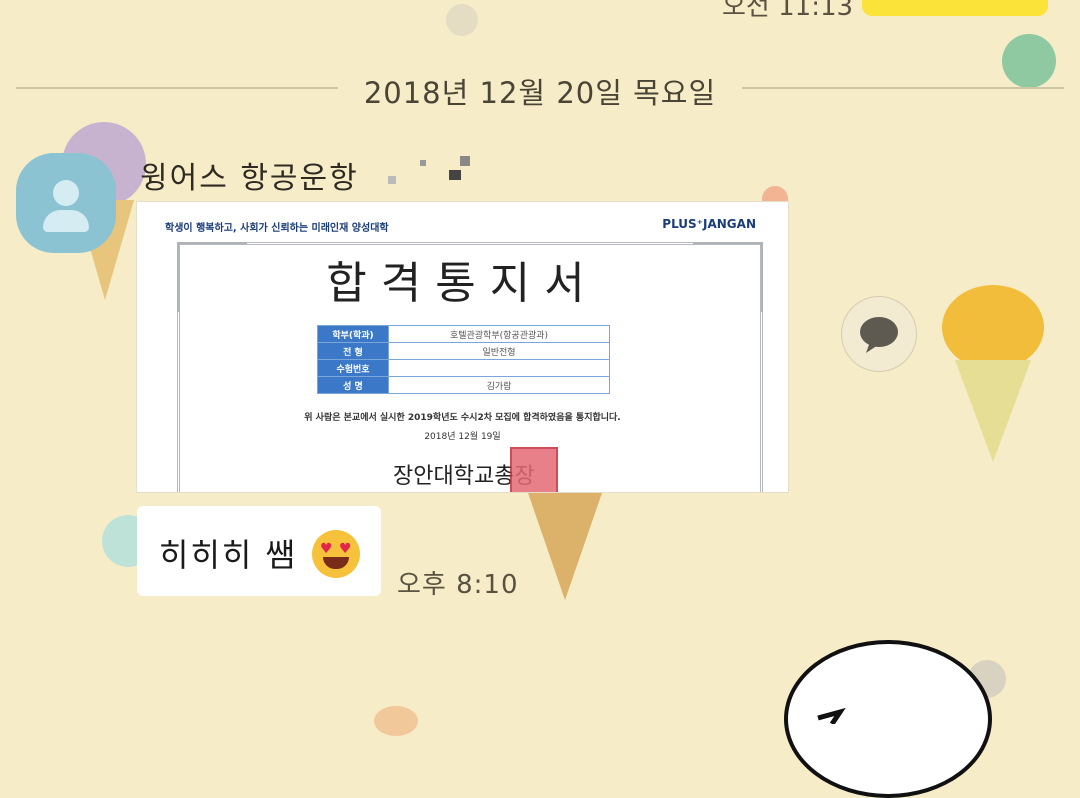 The height and width of the screenshot is (798, 1080). I want to click on heart-eye-right: ♥, so click(345, 549).